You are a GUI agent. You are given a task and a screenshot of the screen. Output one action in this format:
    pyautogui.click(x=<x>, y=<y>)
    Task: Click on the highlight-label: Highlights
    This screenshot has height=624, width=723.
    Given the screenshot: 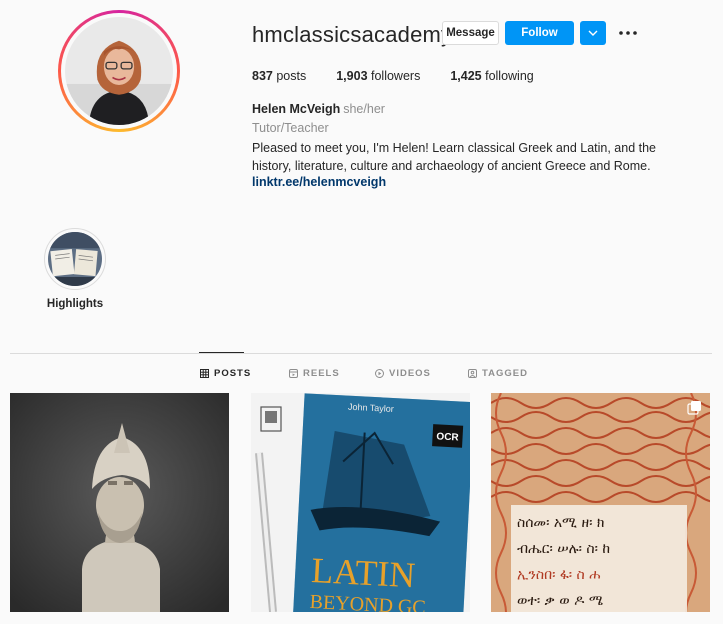 What is the action you would take?
    pyautogui.click(x=75, y=304)
    